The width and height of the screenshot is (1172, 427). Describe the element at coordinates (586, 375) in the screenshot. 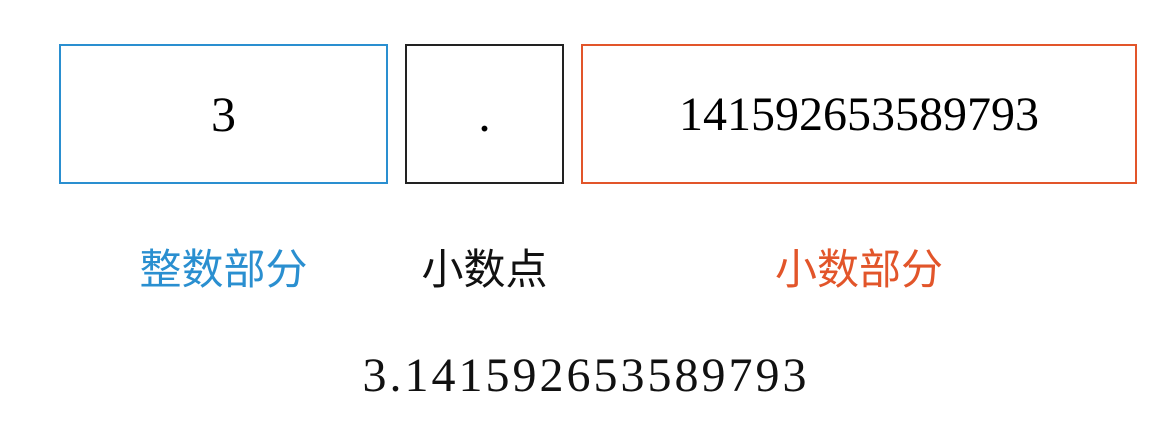

I see `full-number: 3.141592653589793` at that location.